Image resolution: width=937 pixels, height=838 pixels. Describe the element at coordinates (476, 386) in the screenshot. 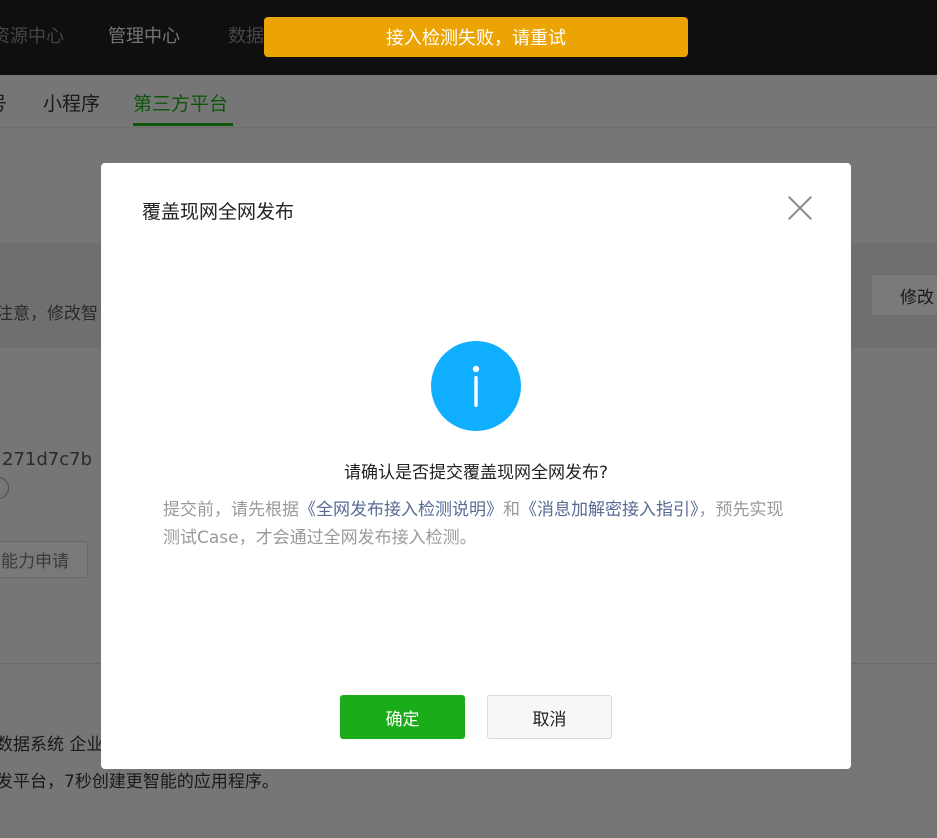

I see `info-icon` at that location.